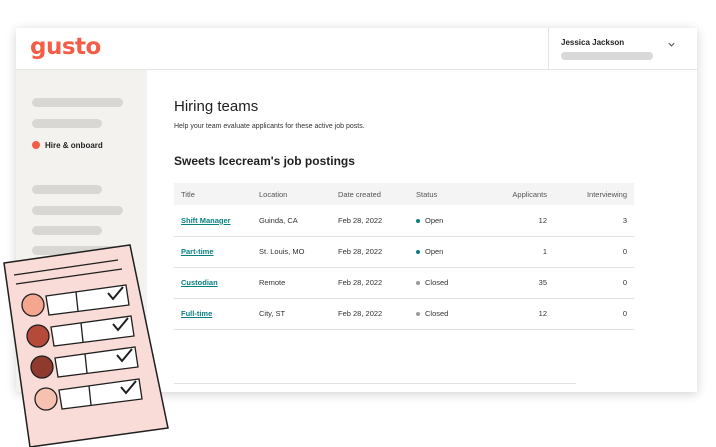  What do you see at coordinates (291, 194) in the screenshot?
I see `column-header-location: Location` at bounding box center [291, 194].